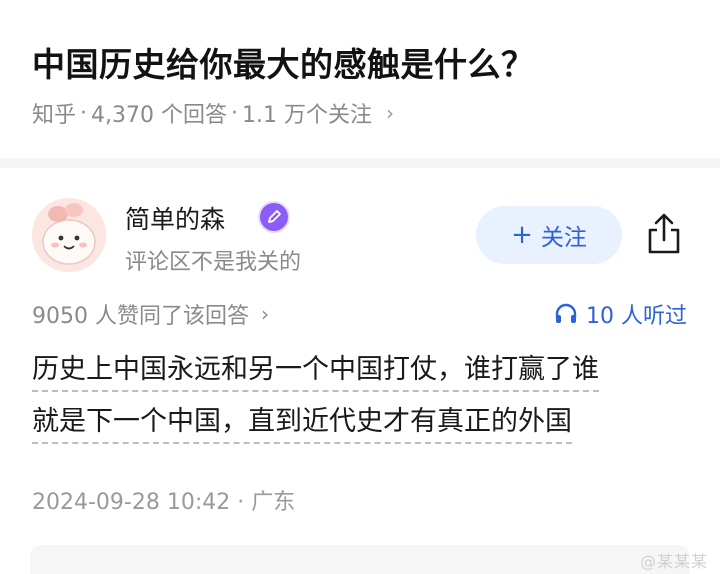 The image size is (720, 574). What do you see at coordinates (636, 316) in the screenshot?
I see `listen-text: 10 人听过` at bounding box center [636, 316].